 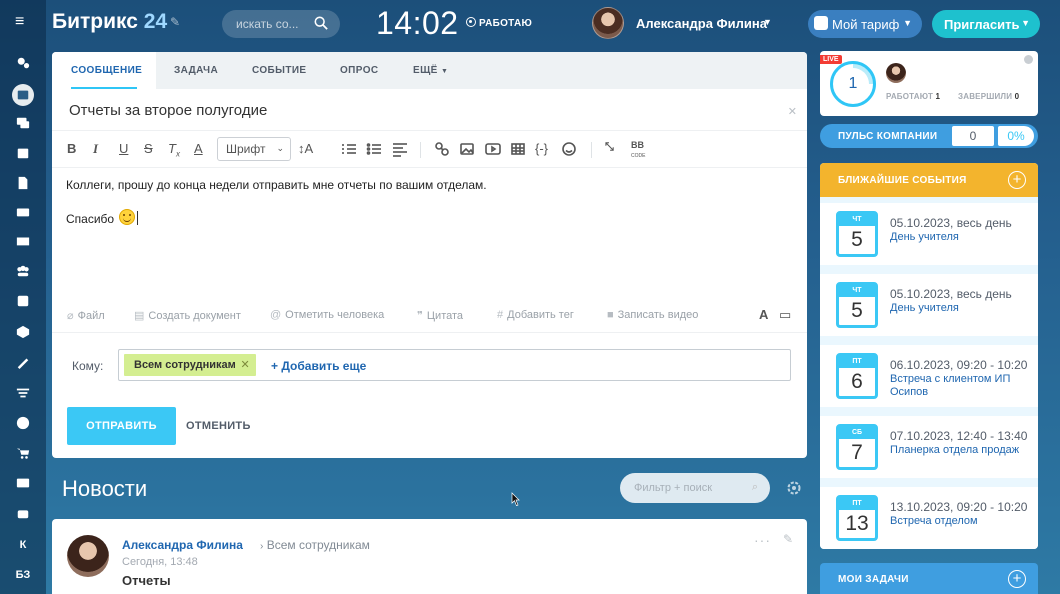 What do you see at coordinates (315, 545) in the screenshot?
I see `post-destination: › Всем сотрудникам` at bounding box center [315, 545].